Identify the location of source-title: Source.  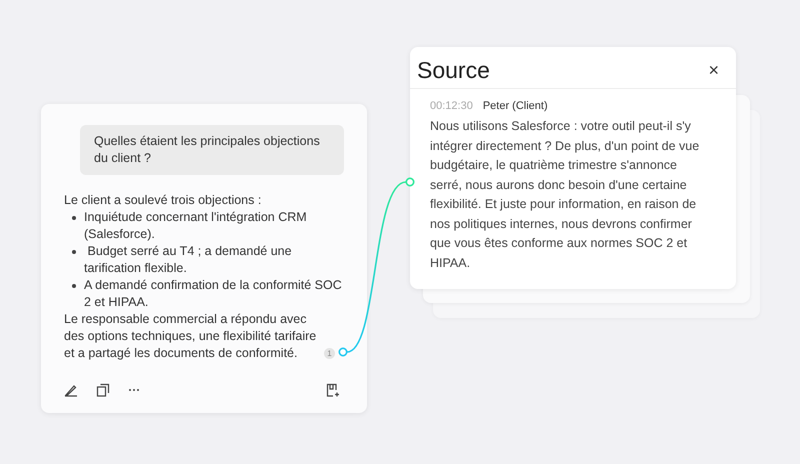
(453, 70).